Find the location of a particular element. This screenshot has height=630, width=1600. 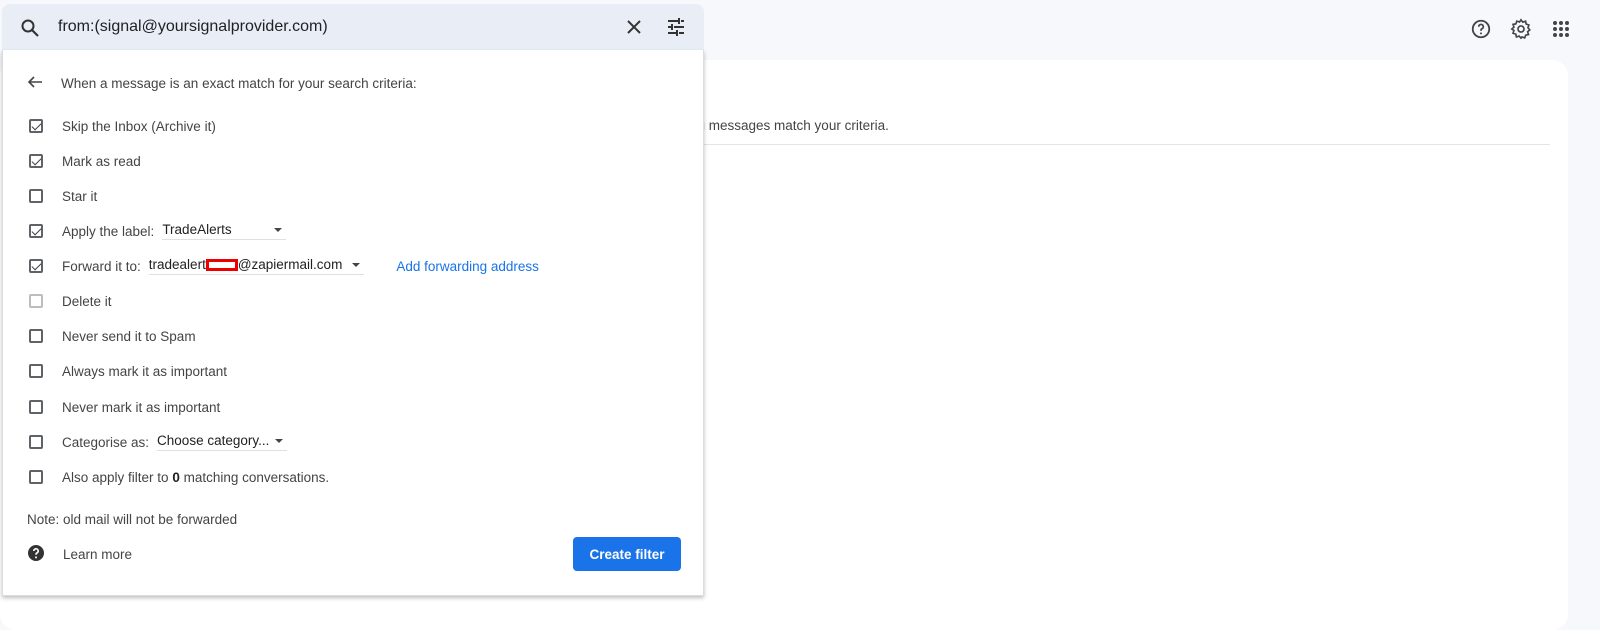

search-input: from:(signal@yoursignalprovider.com) is located at coordinates (193, 27).